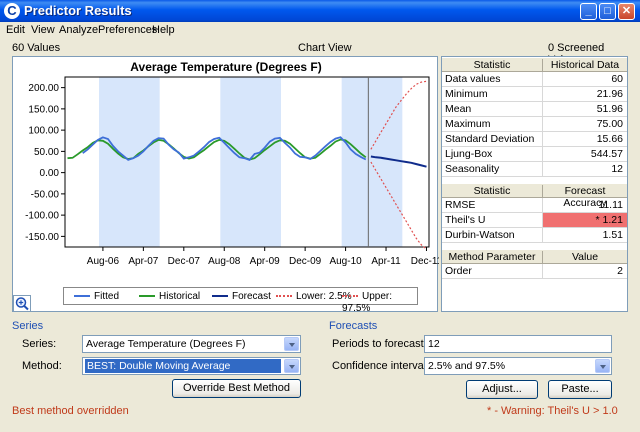 The height and width of the screenshot is (432, 640). I want to click on legend-upper: Upper: 97.5%, so click(367, 302).